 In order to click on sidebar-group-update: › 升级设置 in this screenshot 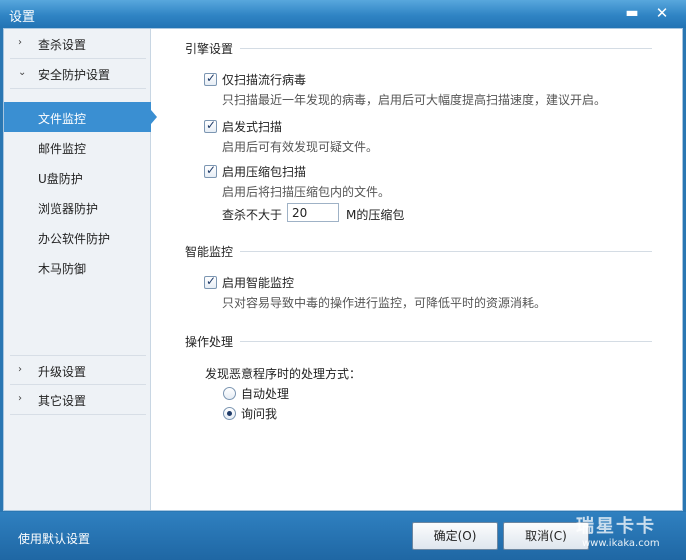, I will do `click(78, 370)`.